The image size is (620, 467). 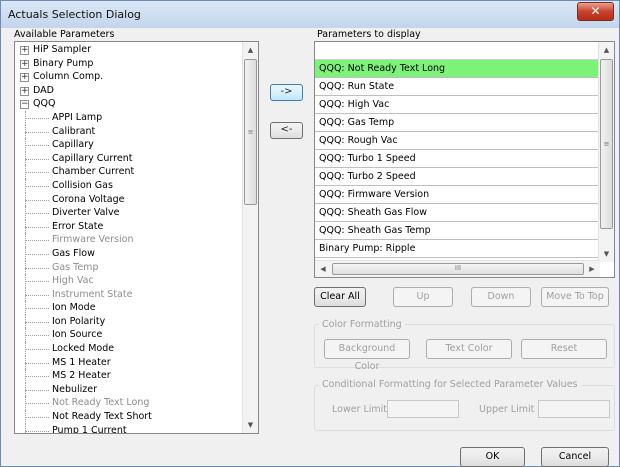 I want to click on tree-scroll-thumb: ≡, so click(x=250, y=132).